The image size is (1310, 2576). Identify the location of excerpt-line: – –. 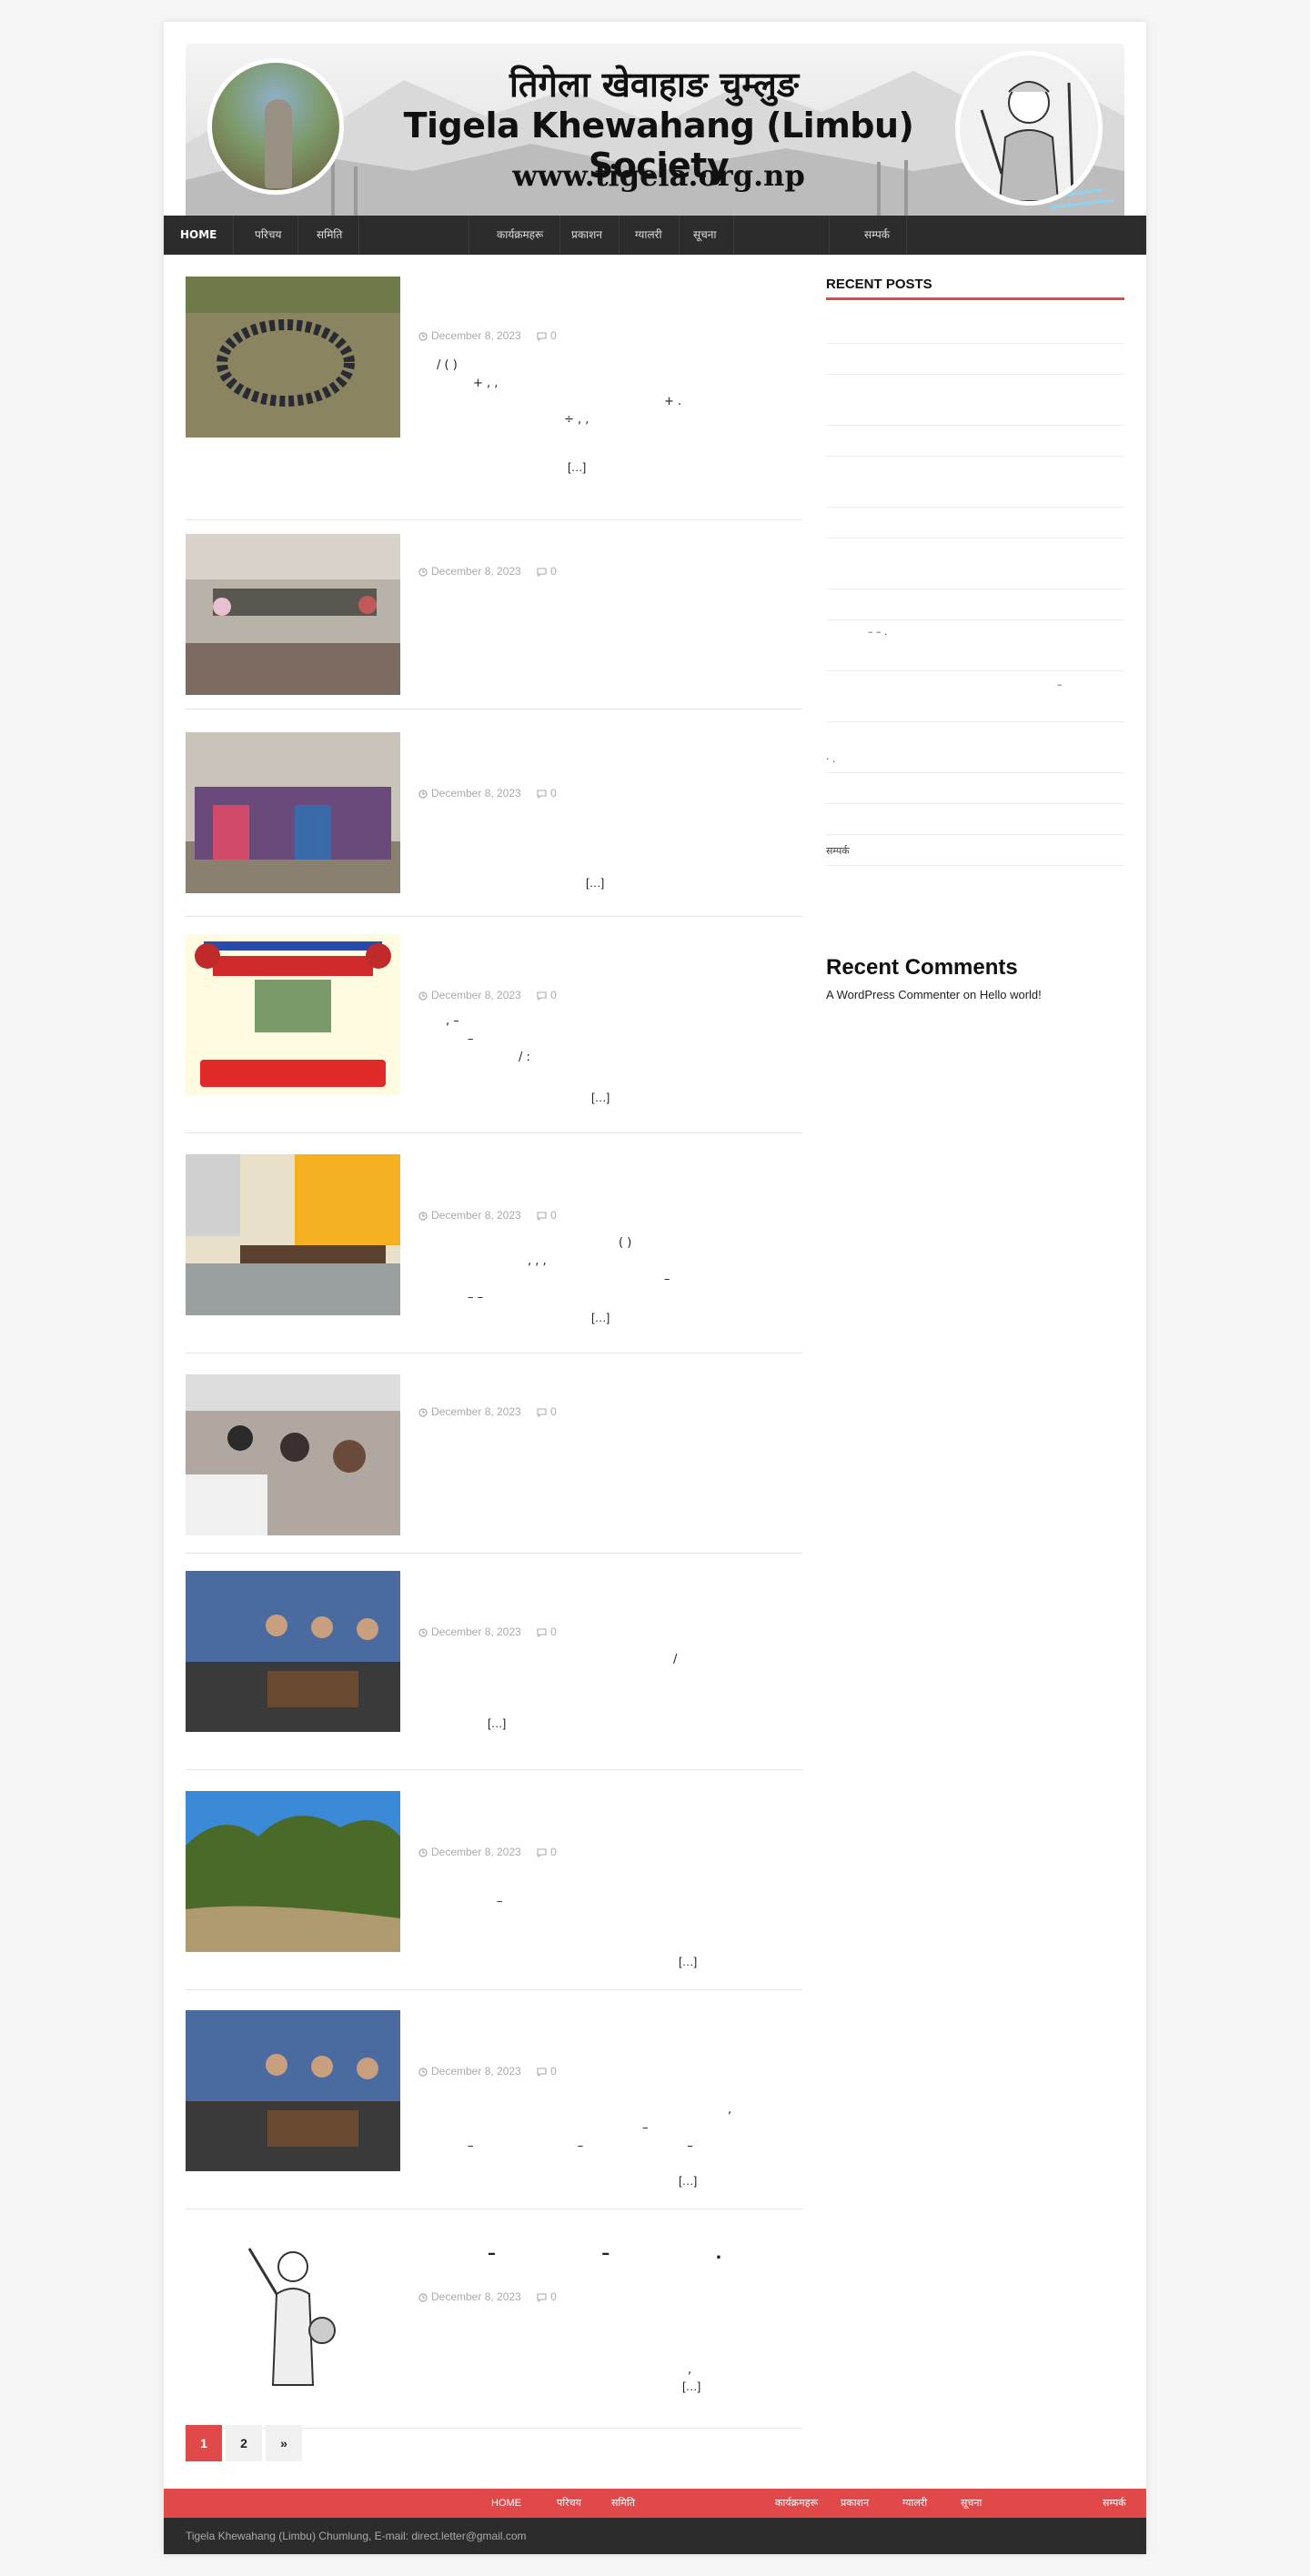
(476, 1297).